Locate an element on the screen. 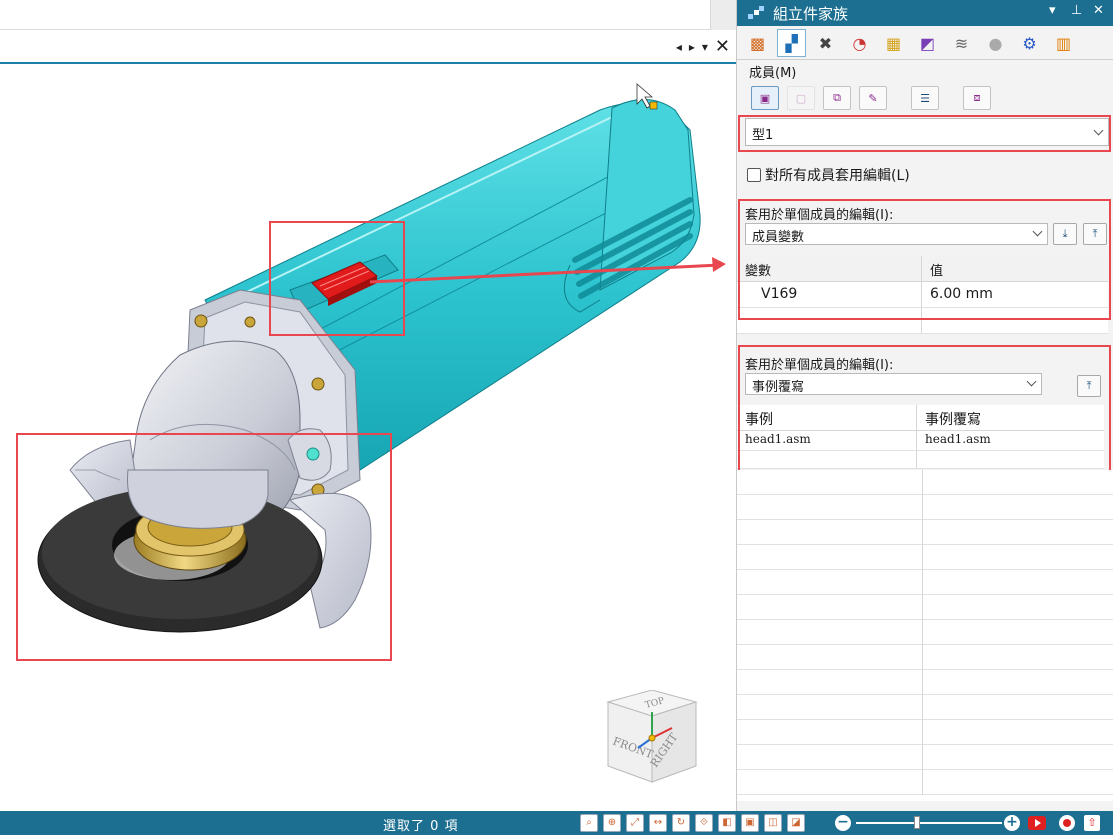  section2-select-value: 事例覆寫 is located at coordinates (778, 387).